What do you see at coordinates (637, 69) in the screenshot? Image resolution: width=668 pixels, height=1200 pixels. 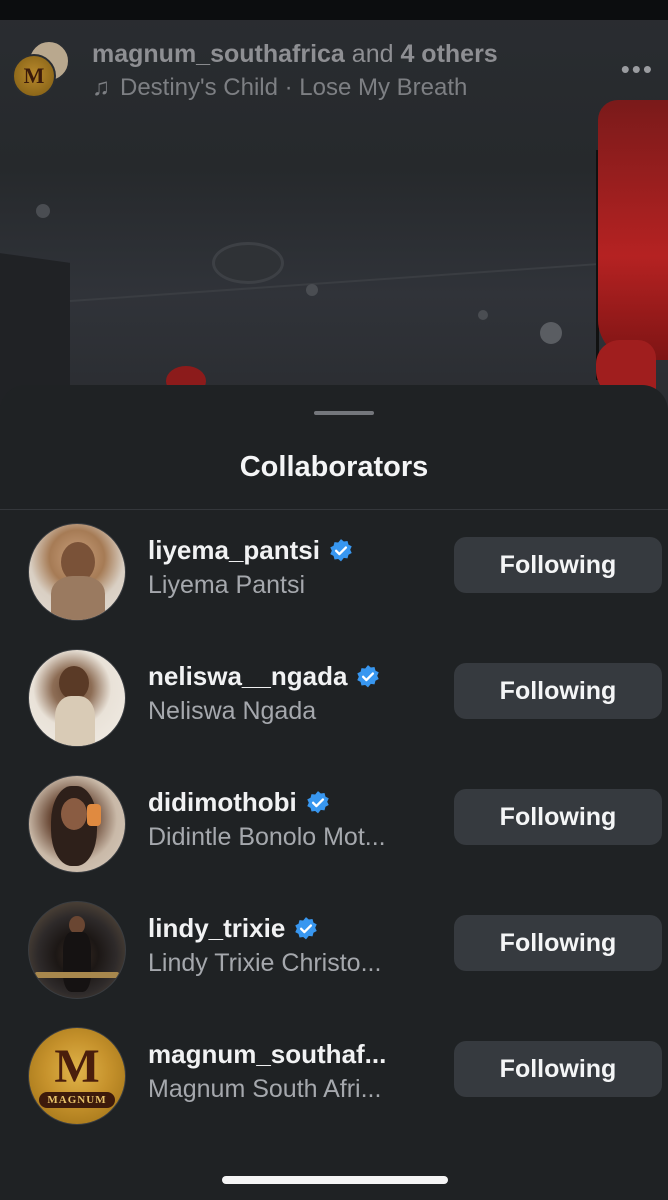 I see `more-icon: •••` at bounding box center [637, 69].